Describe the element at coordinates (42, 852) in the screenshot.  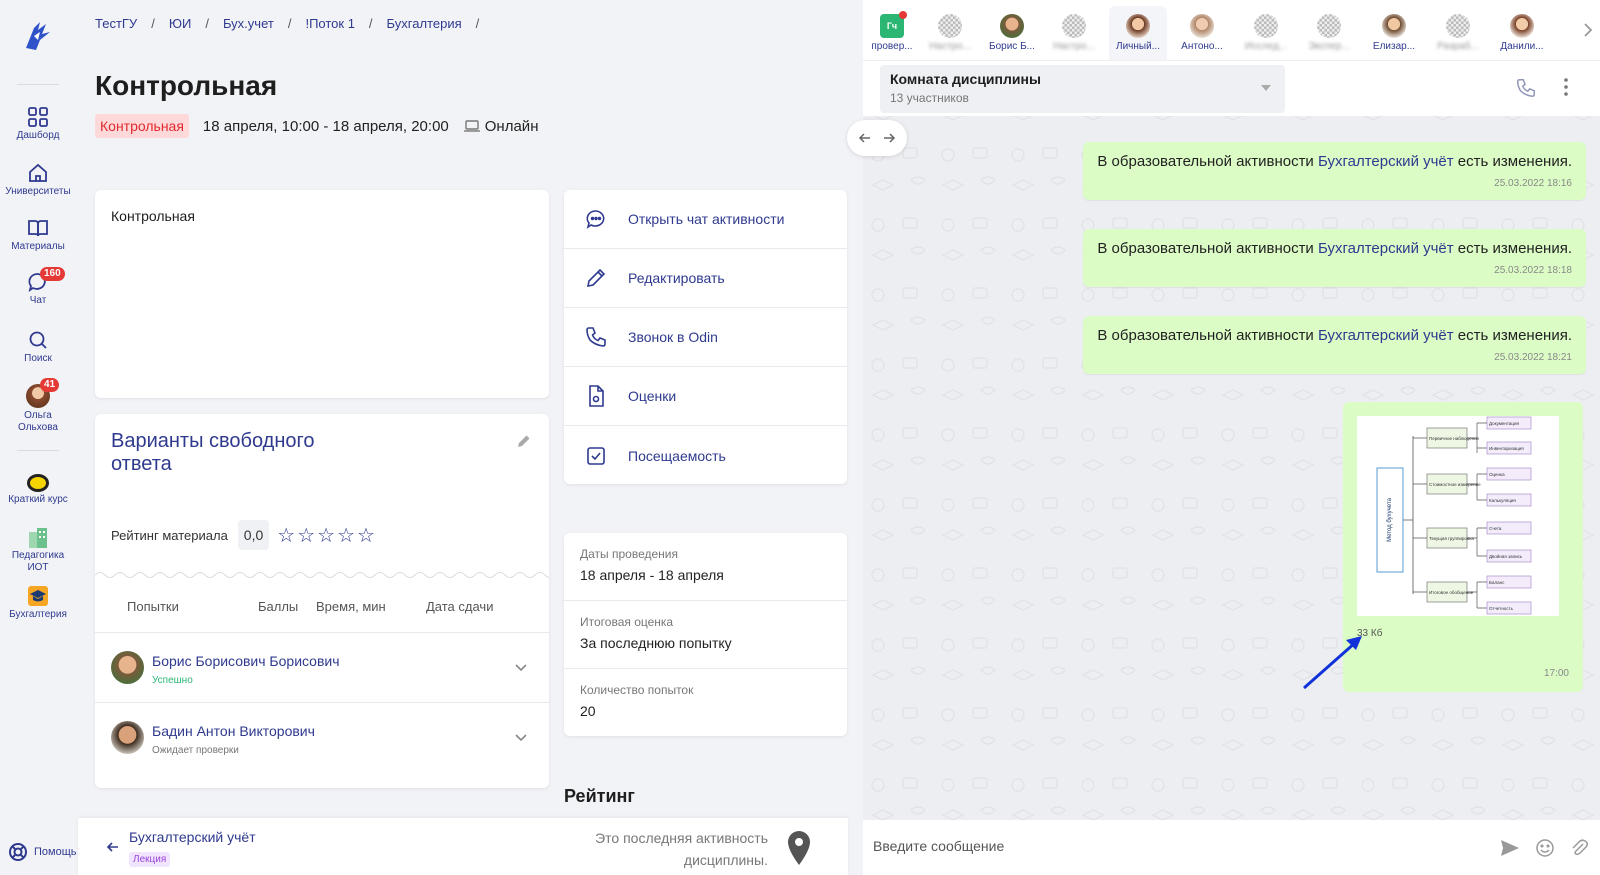
I see `help-button: Помощь` at that location.